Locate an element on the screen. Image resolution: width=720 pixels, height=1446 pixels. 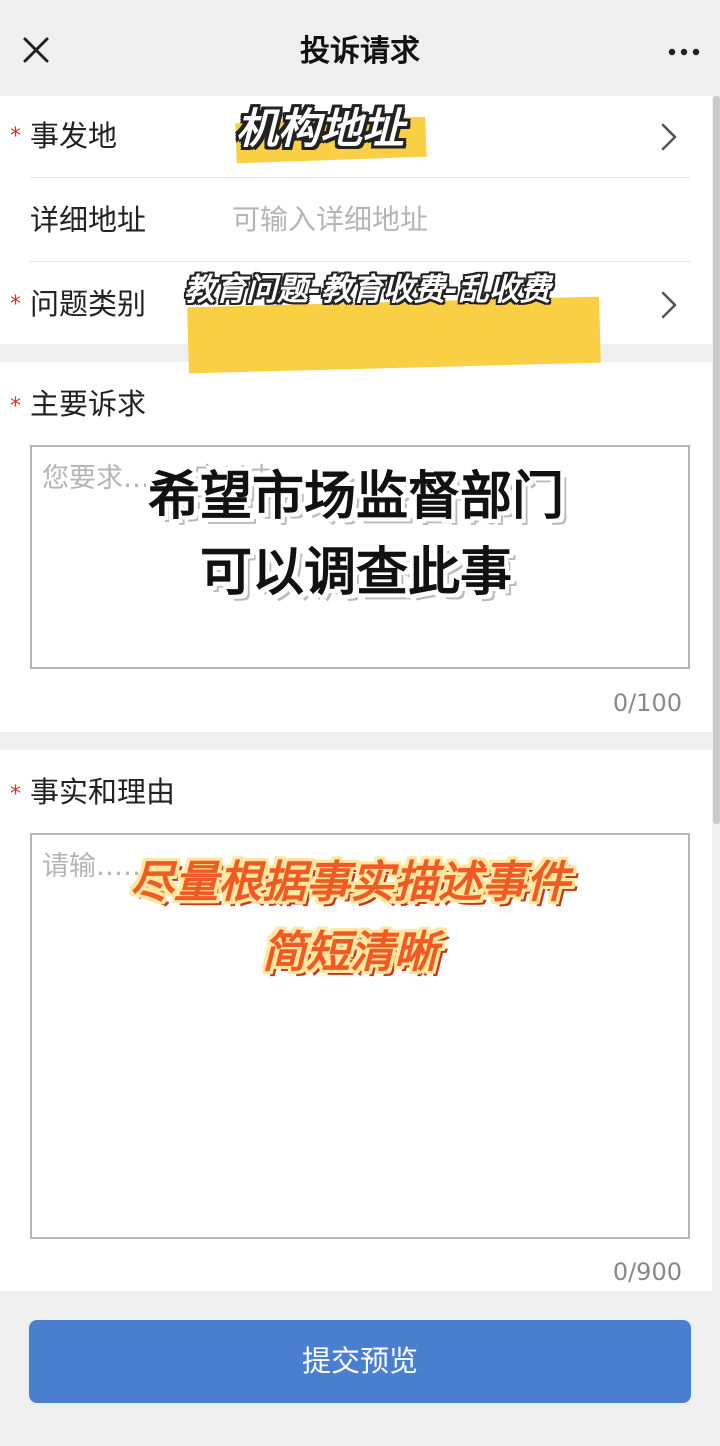
detail-address-input: 可输入详细地址 is located at coordinates (330, 220).